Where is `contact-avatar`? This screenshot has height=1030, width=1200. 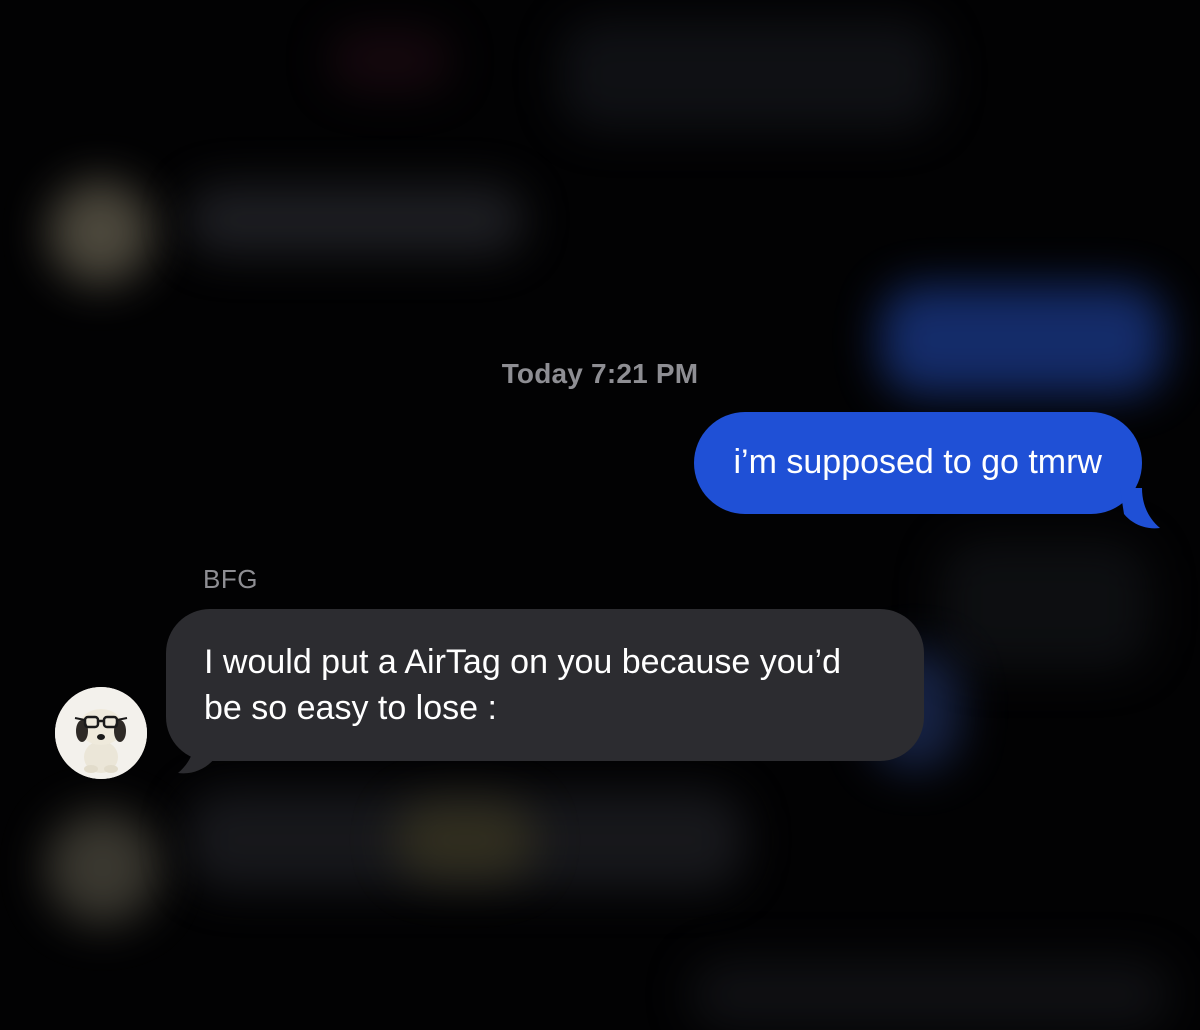
contact-avatar is located at coordinates (101, 733).